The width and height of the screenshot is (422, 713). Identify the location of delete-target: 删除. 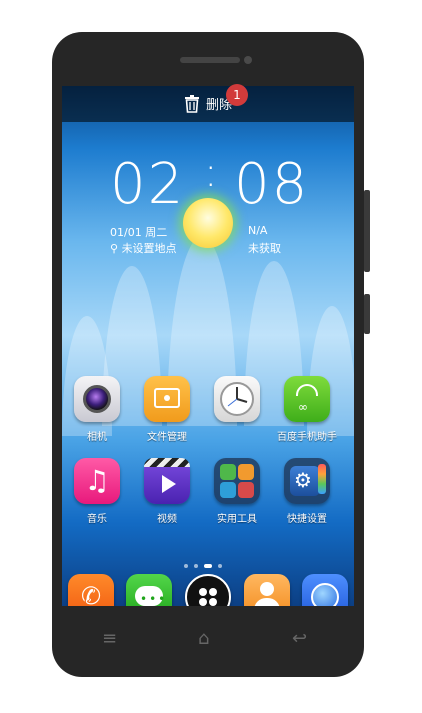
(208, 103).